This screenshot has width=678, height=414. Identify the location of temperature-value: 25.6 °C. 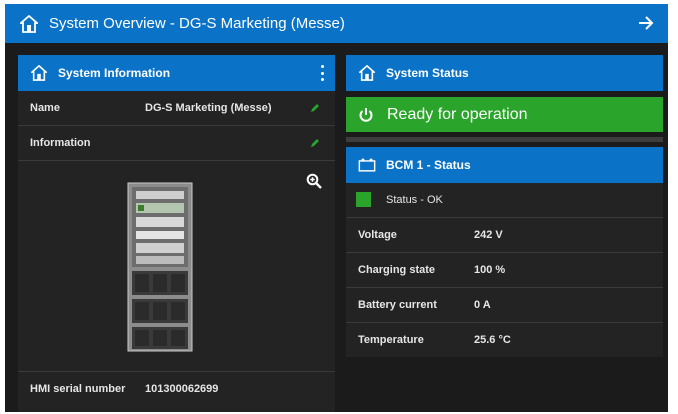
(492, 340).